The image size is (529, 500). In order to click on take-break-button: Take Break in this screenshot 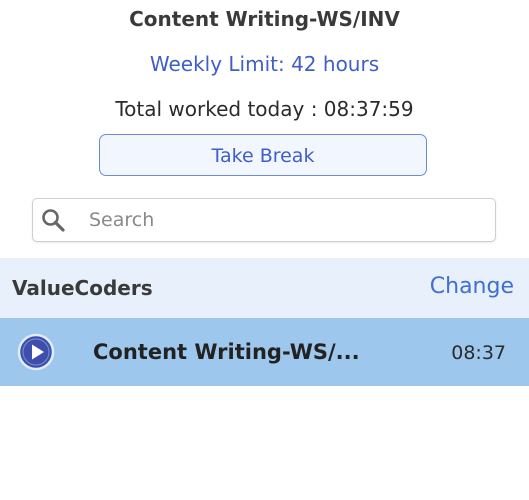, I will do `click(263, 155)`.